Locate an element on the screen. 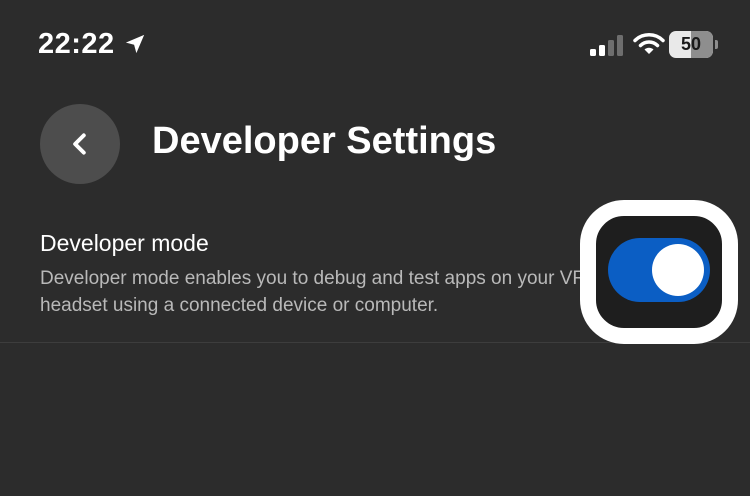  toggle-knob is located at coordinates (678, 270).